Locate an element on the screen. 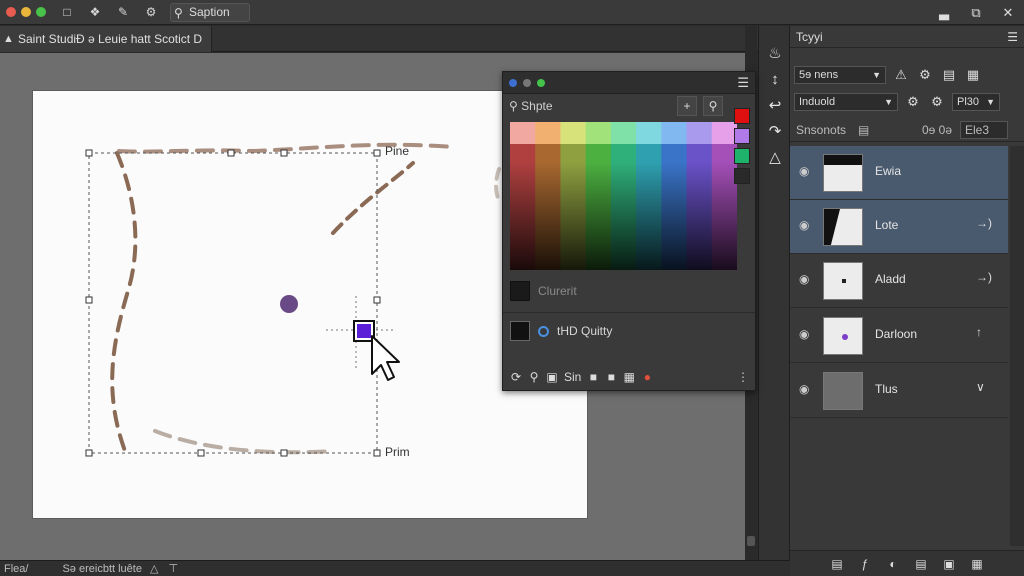 The height and width of the screenshot is (576, 1024). trash-icon: ▦ is located at coordinates (977, 564).